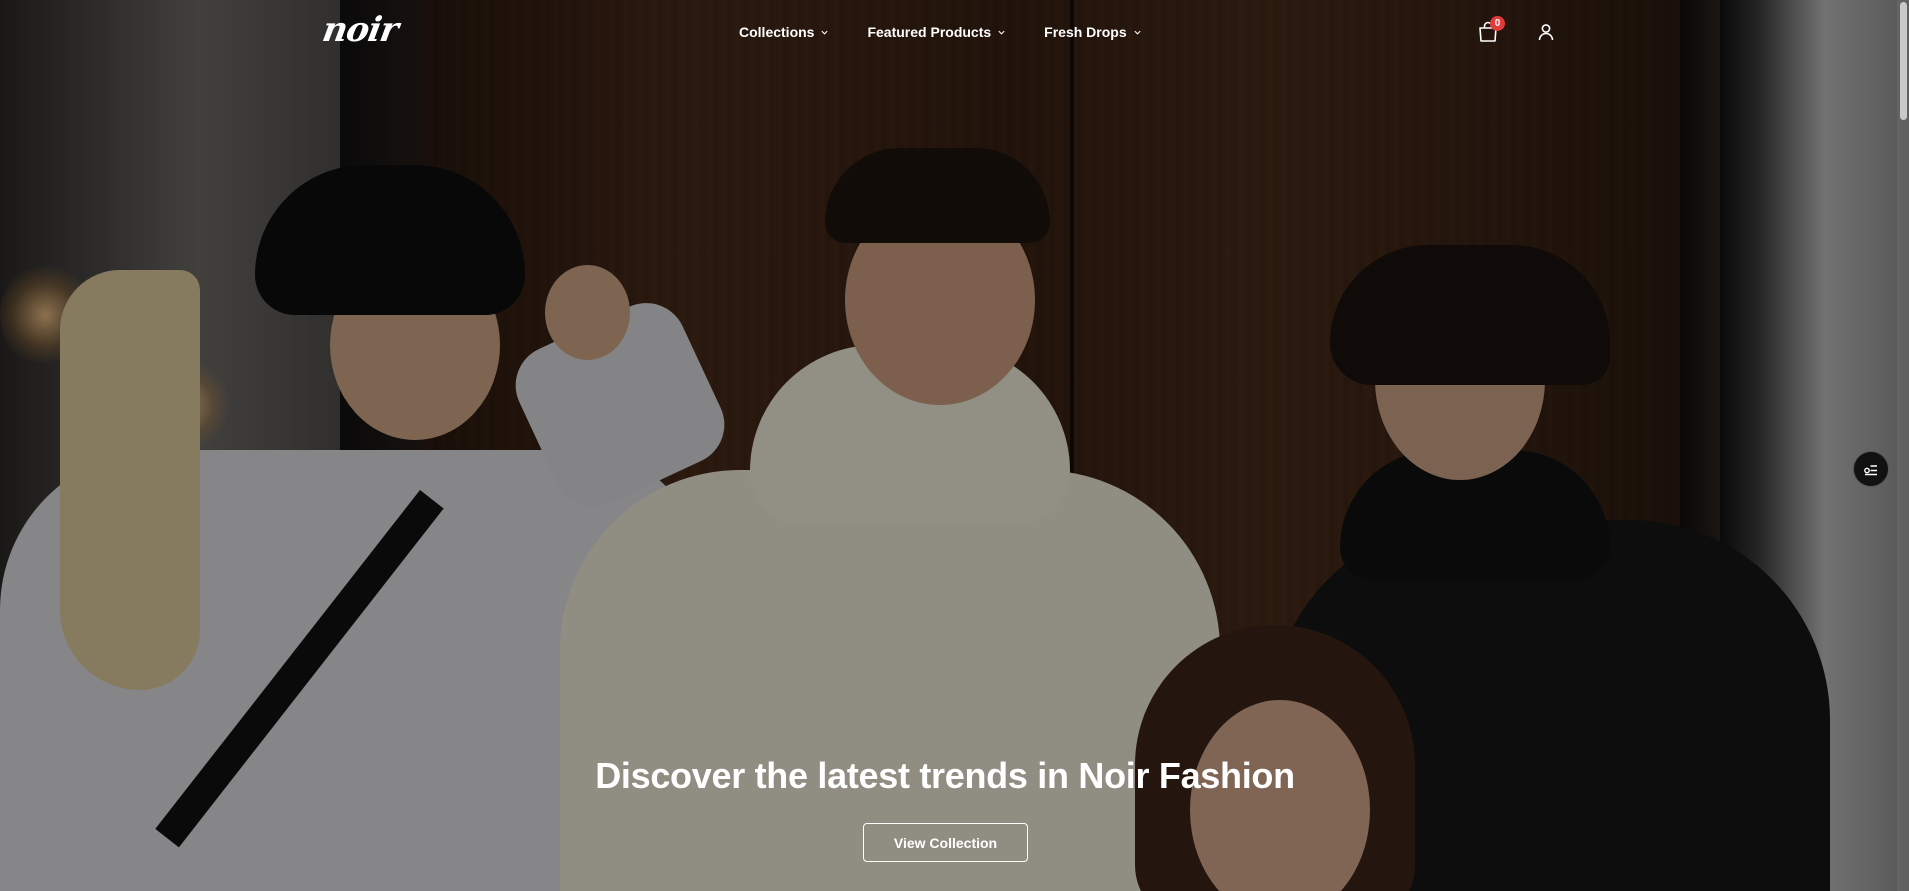  I want to click on account-button, so click(1547, 33).